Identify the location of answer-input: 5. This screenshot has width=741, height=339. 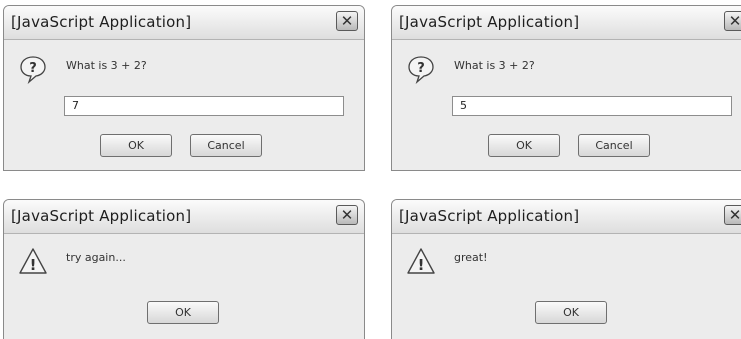
(592, 106).